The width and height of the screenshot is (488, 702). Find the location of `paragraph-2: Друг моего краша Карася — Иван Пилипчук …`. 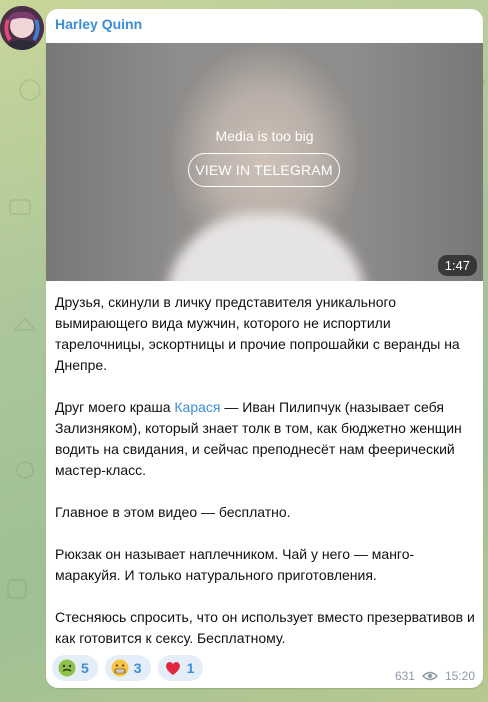

paragraph-2: Друг моего краша Карася — Иван Пилипчук … is located at coordinates (265, 439).